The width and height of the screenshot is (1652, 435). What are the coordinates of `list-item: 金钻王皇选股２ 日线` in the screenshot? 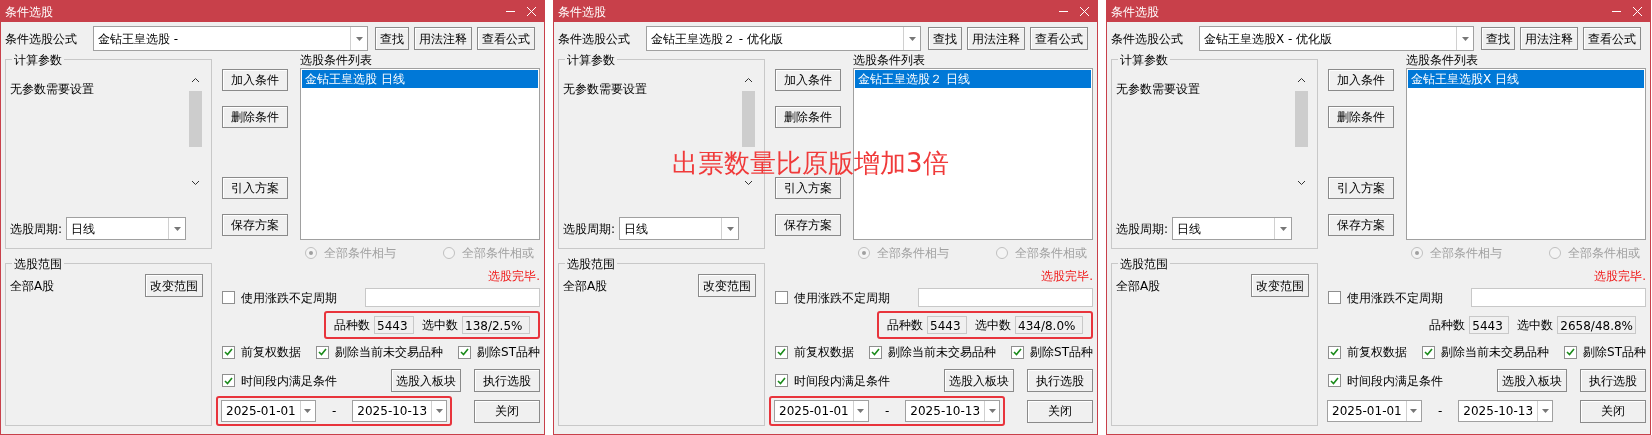 It's located at (973, 79).